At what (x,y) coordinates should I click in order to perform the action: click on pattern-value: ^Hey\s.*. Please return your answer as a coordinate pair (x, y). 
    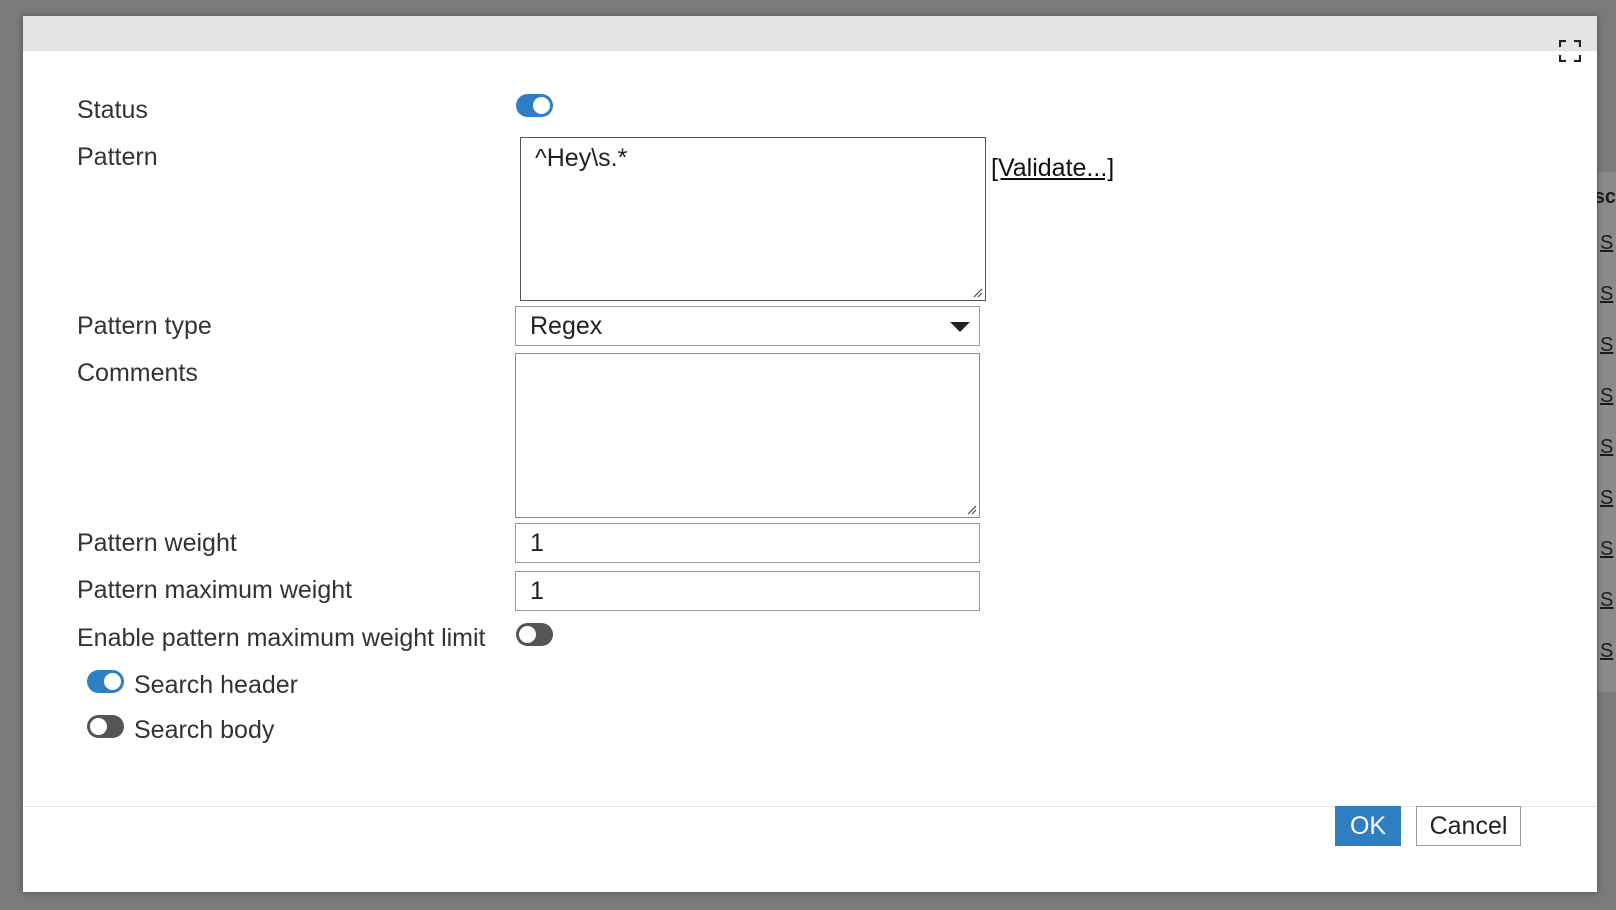
    Looking at the image, I should click on (581, 158).